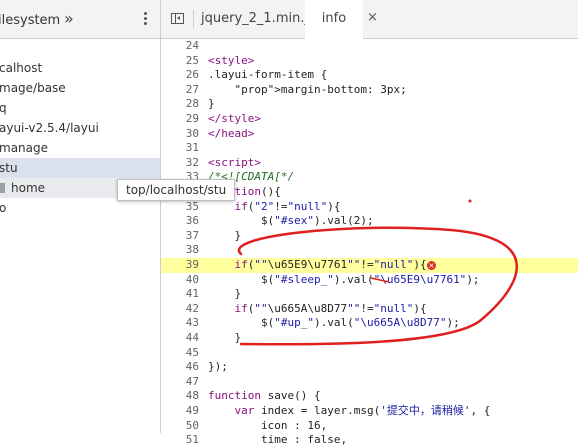 Image resolution: width=578 pixels, height=448 pixels. I want to click on code-line: 35 if("2"!="null"){, so click(369, 207).